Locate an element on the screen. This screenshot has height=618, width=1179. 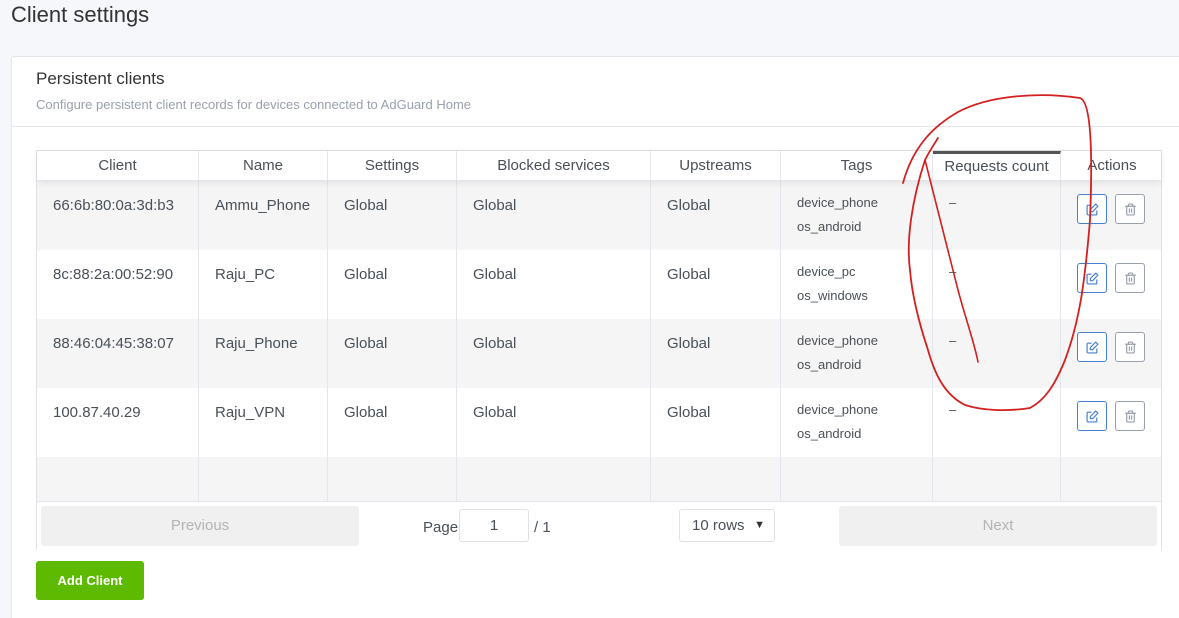
column-header-blocked-services: Blocked services is located at coordinates (554, 166).